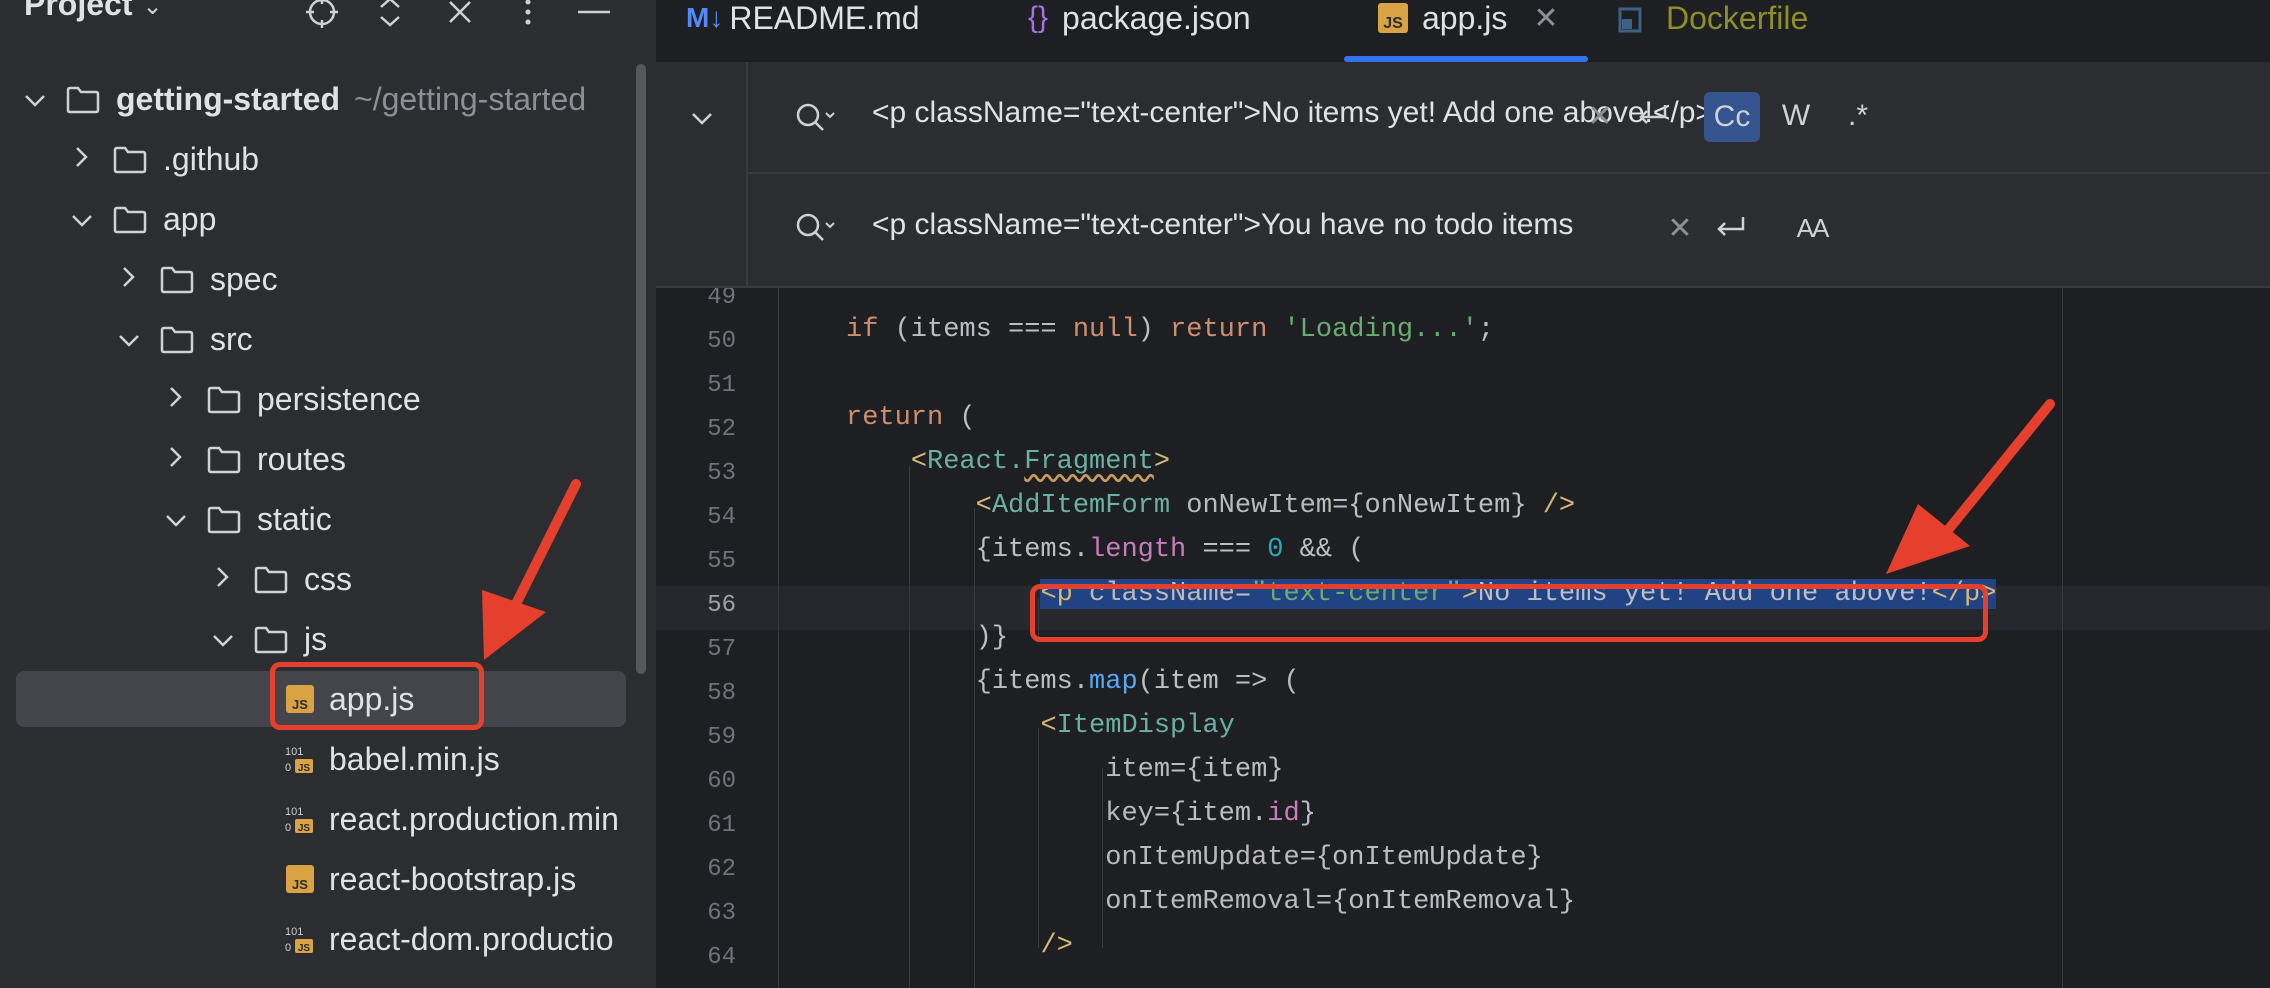  Describe the element at coordinates (453, 878) in the screenshot. I see `tree-item-label: react-bootstrap.js` at that location.